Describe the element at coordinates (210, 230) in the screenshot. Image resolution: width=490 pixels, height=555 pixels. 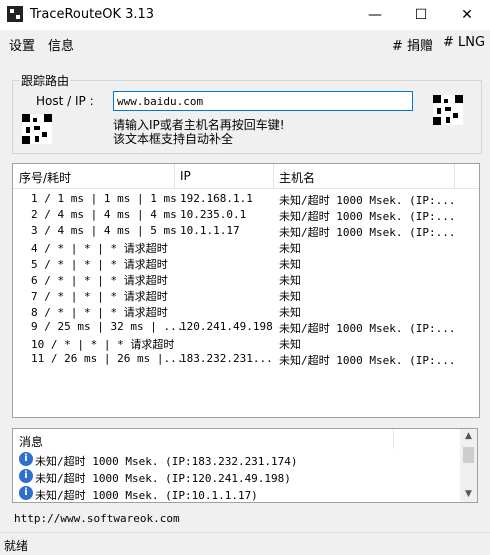
I see `row-ip: 10.1.1.17` at that location.